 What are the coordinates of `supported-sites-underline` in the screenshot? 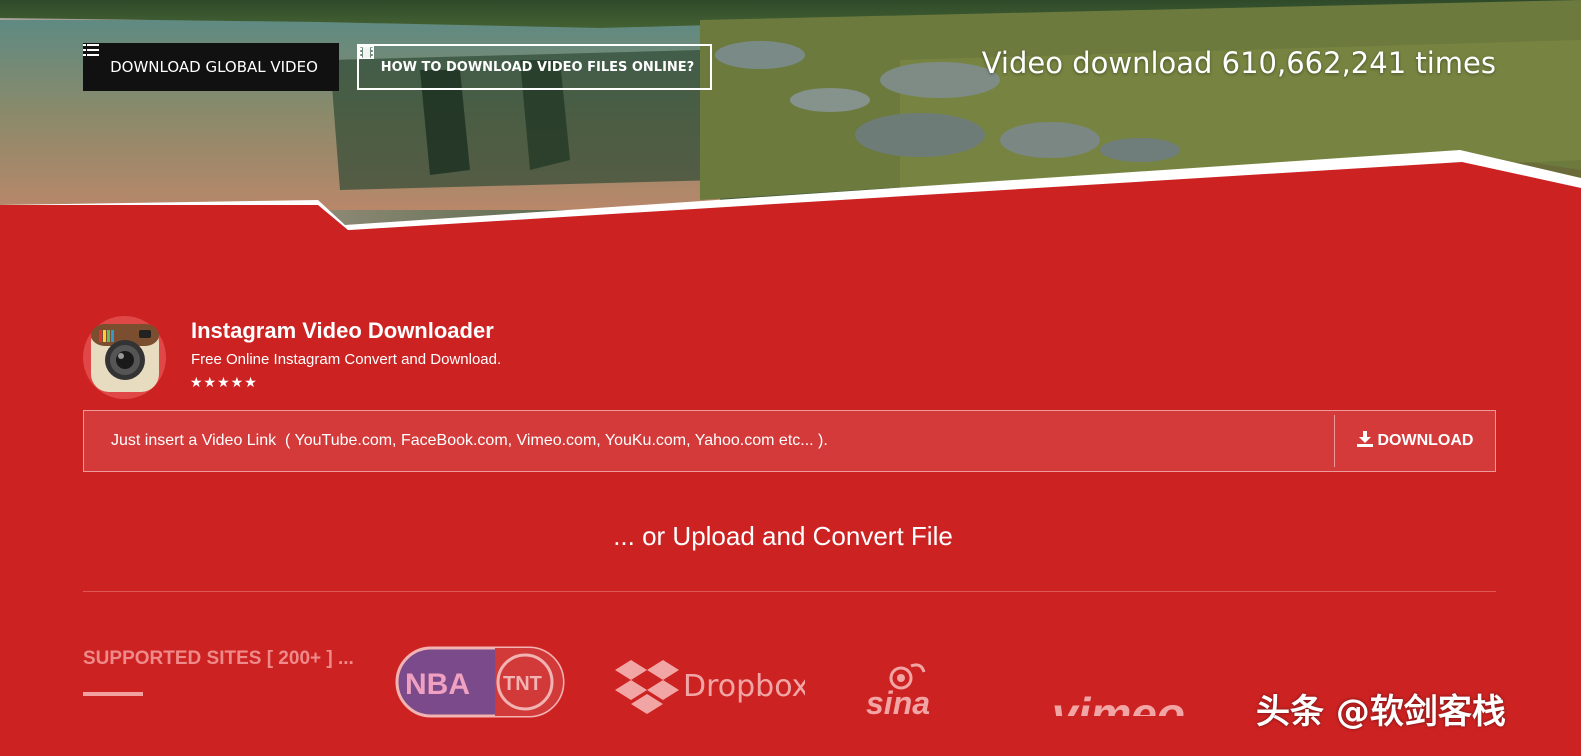 It's located at (113, 694).